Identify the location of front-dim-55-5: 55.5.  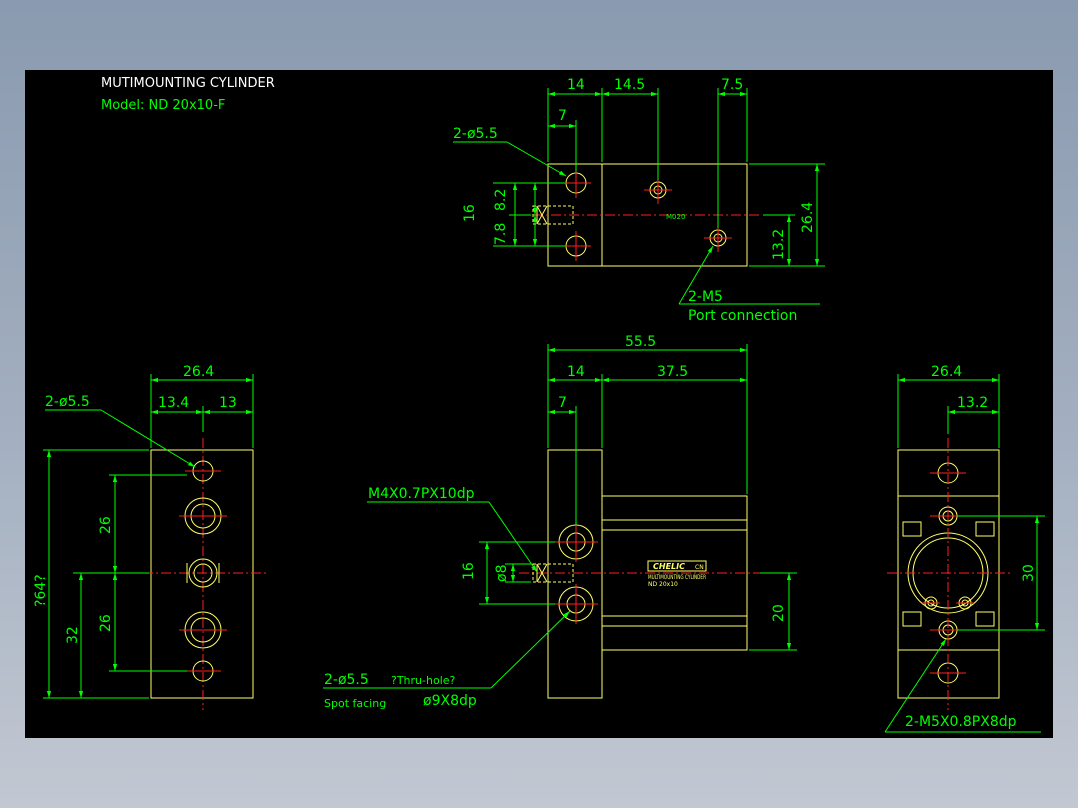
(640, 342).